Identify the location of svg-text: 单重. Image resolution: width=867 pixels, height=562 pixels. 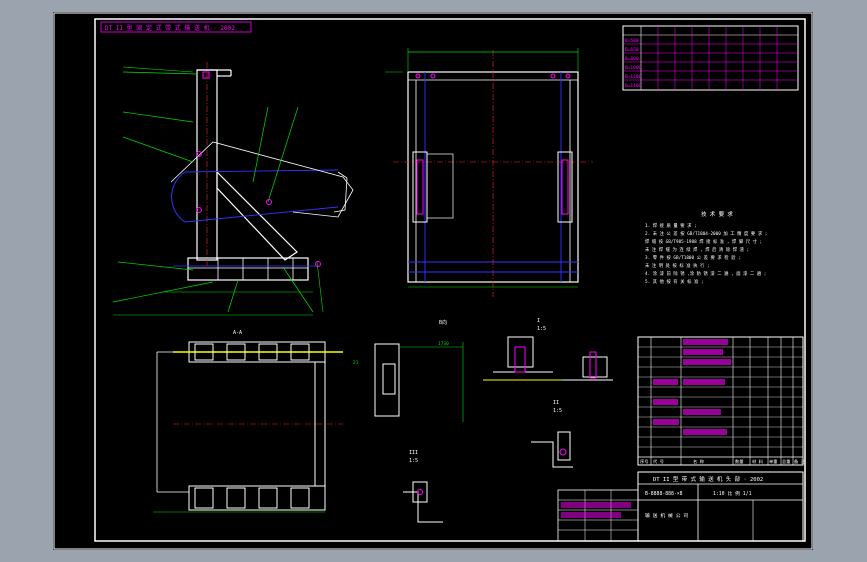
(773, 461).